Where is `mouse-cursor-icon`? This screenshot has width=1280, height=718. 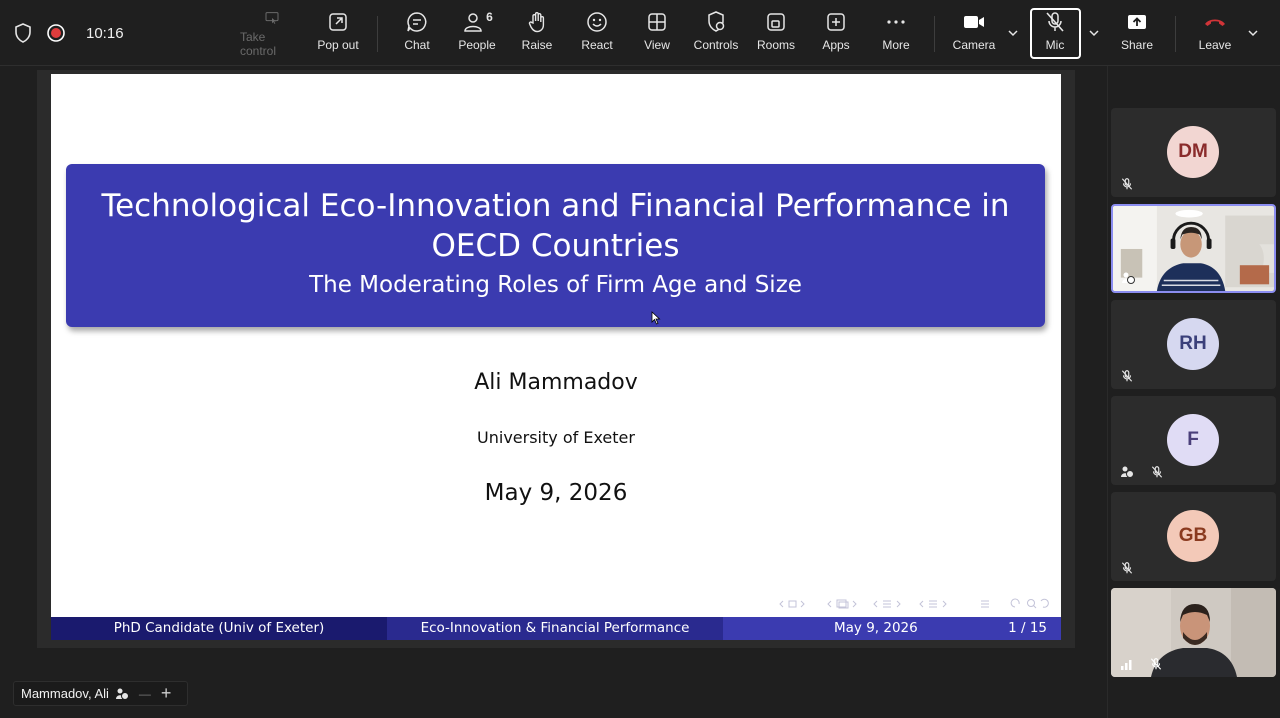
mouse-cursor-icon is located at coordinates (656, 318).